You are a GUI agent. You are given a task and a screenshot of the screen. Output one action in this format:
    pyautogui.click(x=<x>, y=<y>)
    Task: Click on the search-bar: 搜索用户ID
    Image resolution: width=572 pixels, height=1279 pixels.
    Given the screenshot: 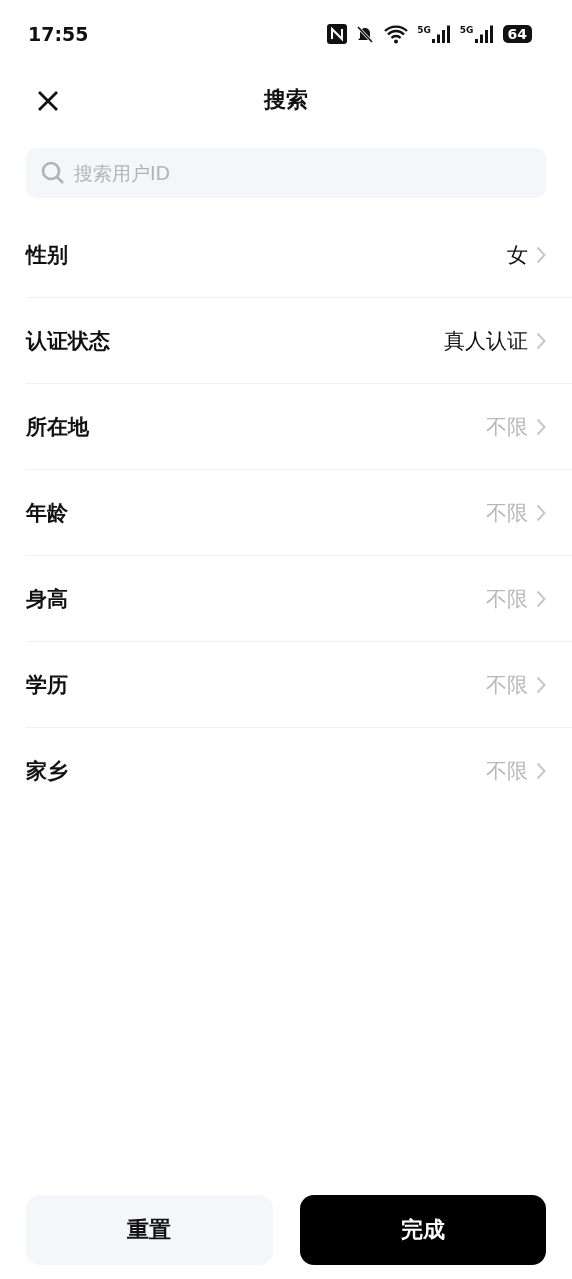 What is the action you would take?
    pyautogui.click(x=286, y=173)
    